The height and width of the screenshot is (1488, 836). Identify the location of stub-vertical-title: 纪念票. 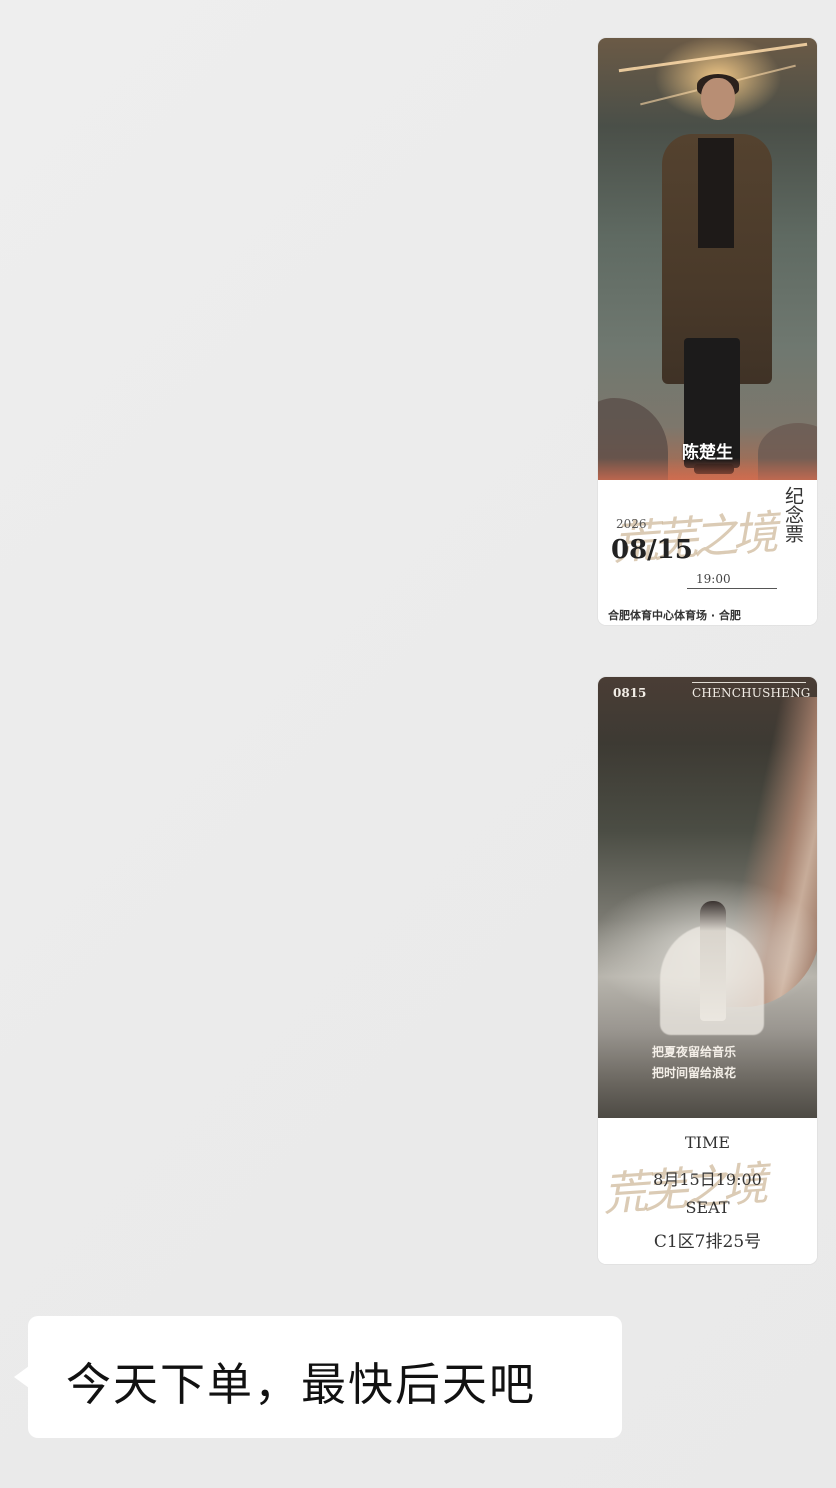
(793, 514).